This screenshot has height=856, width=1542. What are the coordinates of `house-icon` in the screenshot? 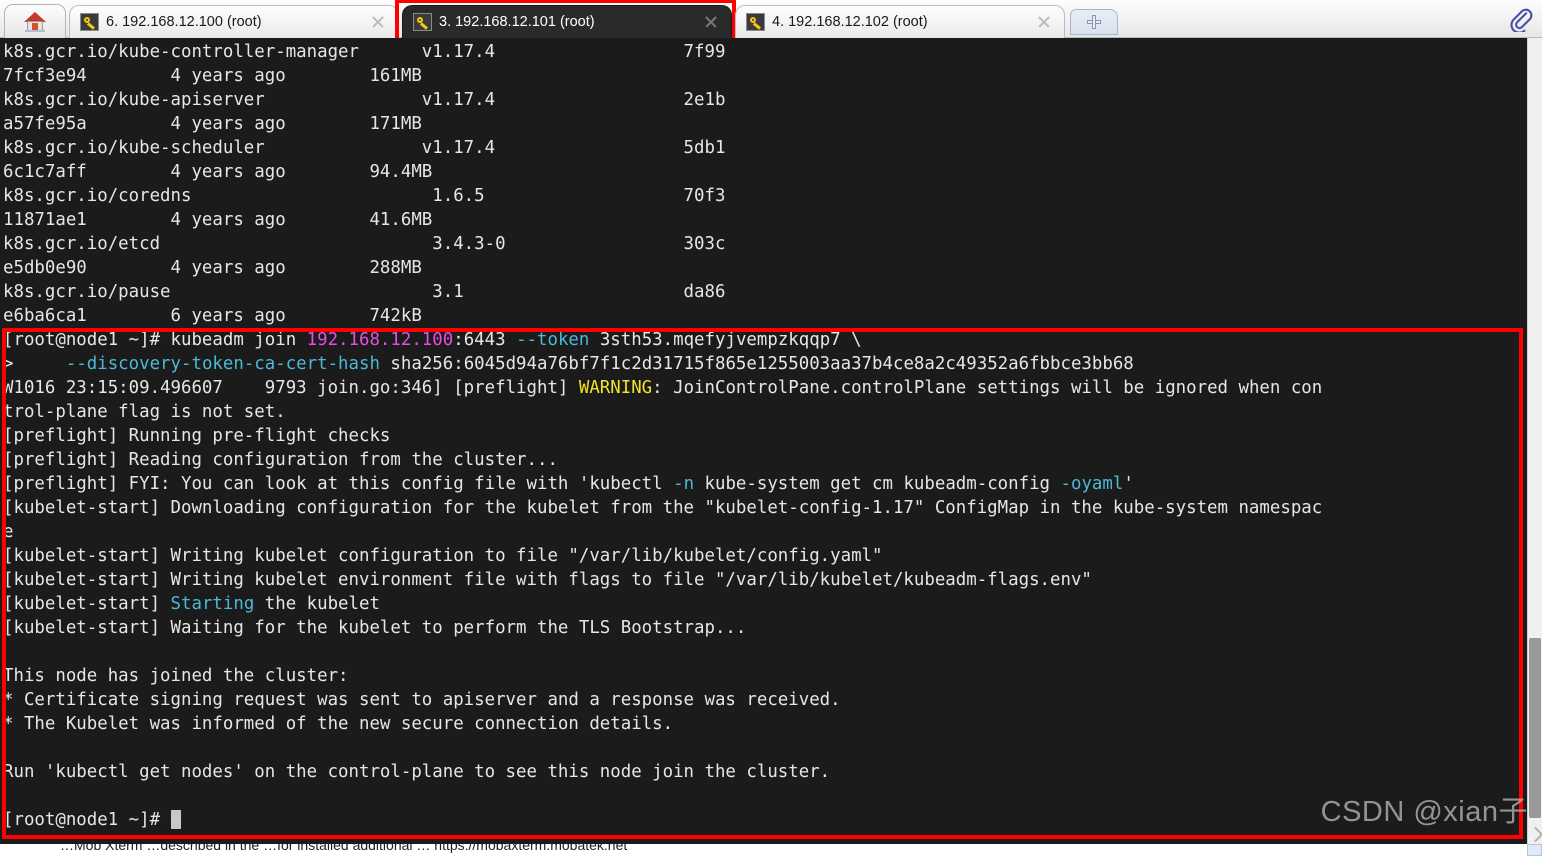 It's located at (35, 21).